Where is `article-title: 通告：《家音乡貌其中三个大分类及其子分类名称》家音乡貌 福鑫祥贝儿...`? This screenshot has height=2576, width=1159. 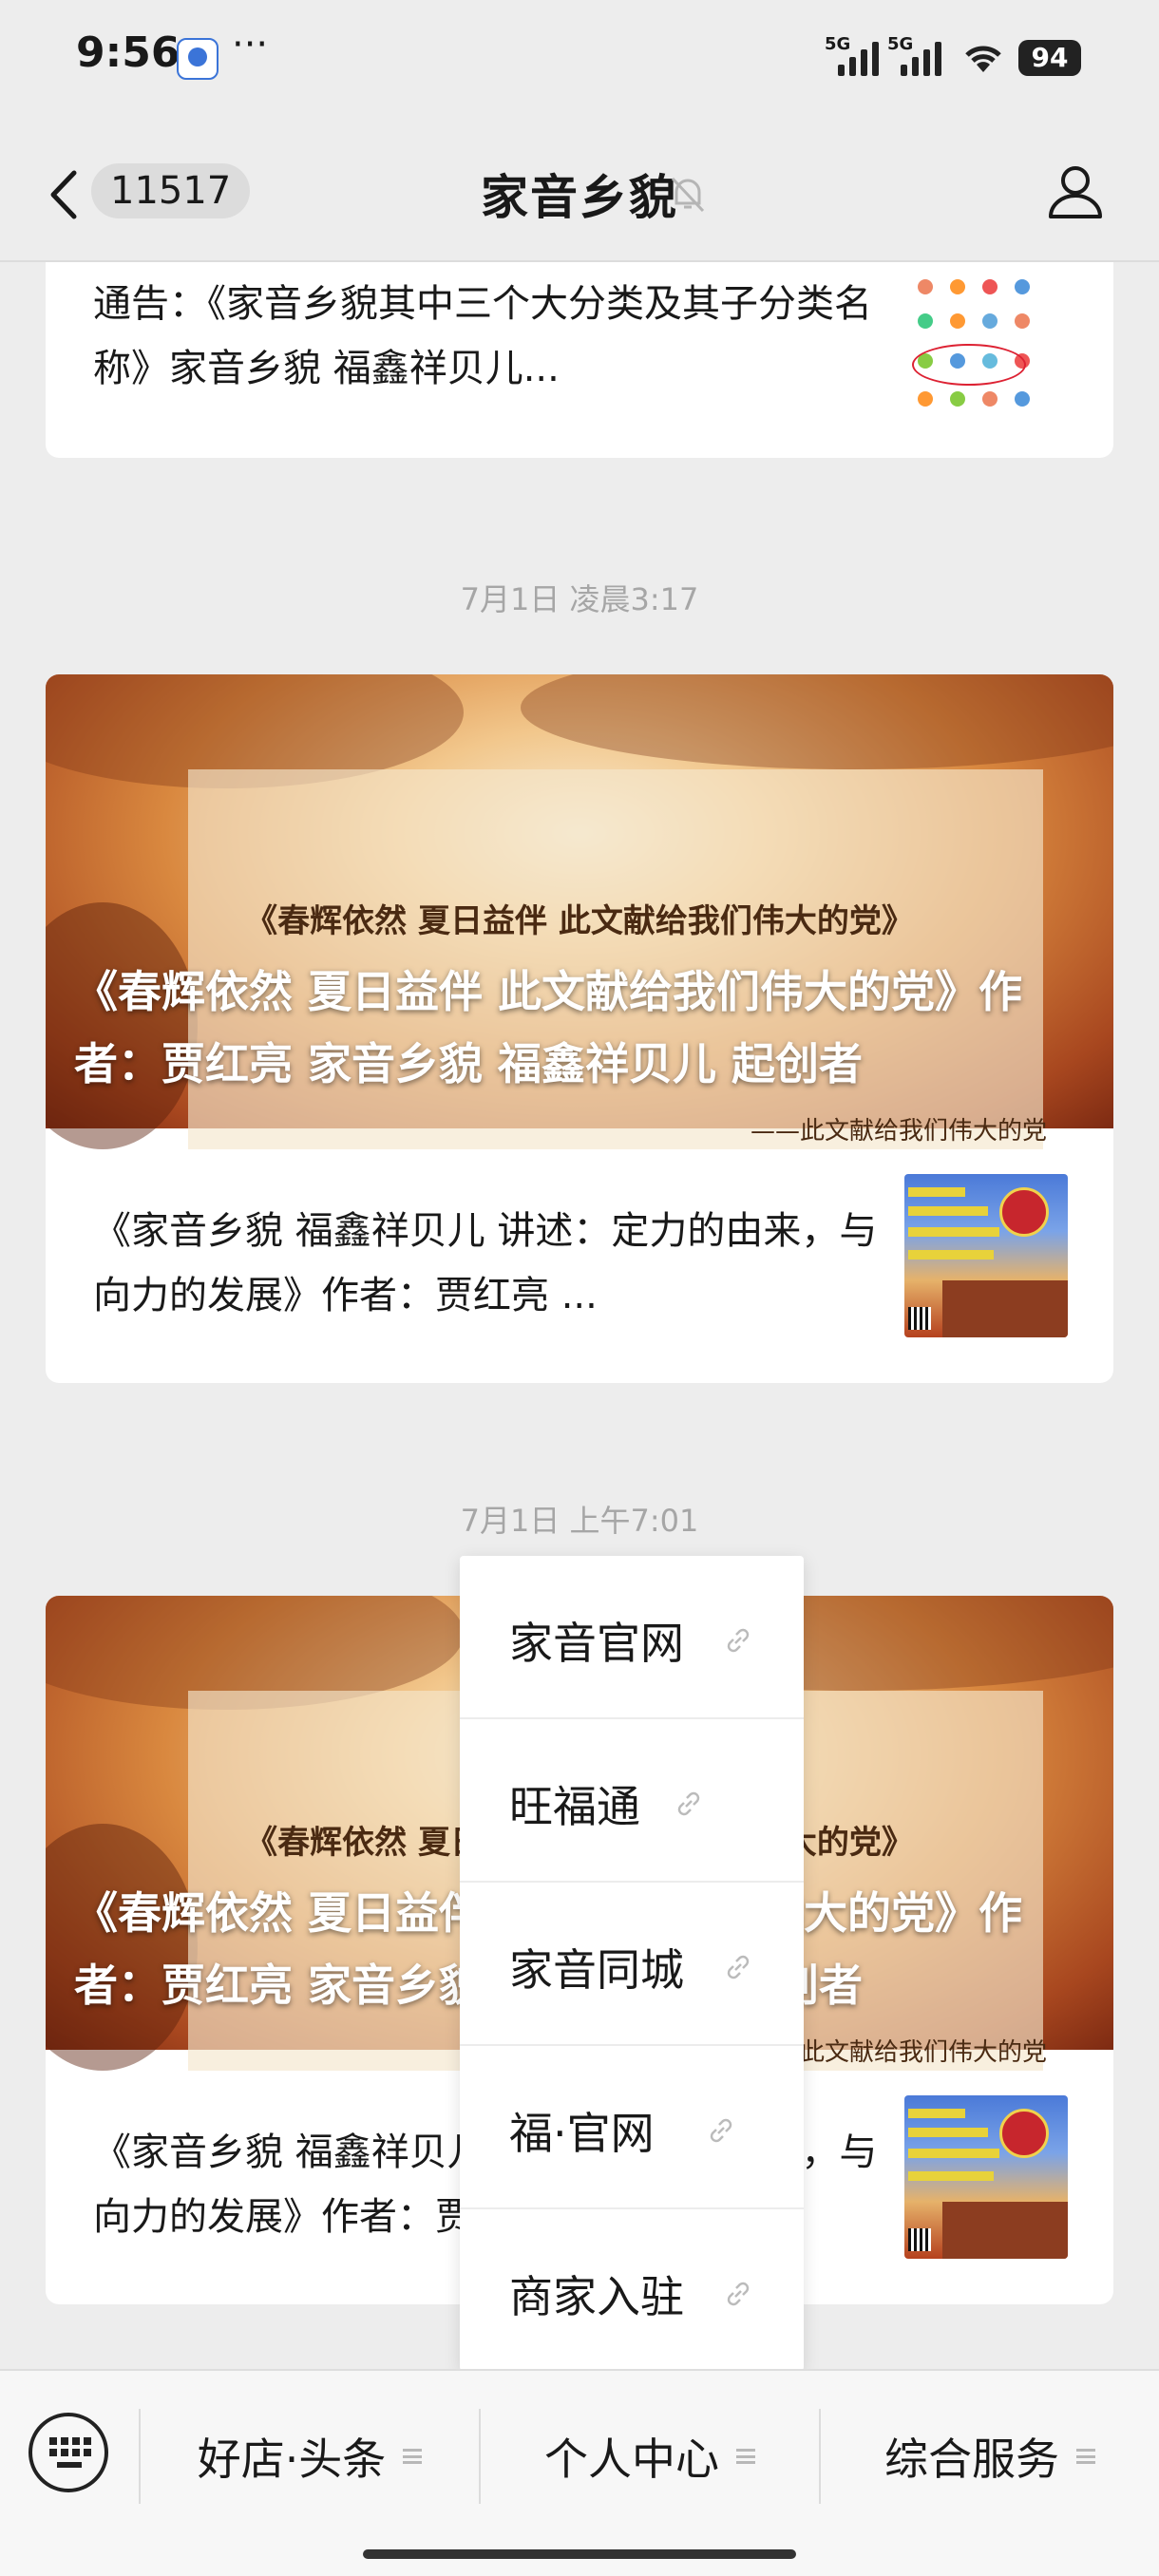 article-title: 通告：《家音乡貌其中三个大分类及其子分类名称》家音乡貌 福鑫祥贝儿... is located at coordinates (482, 336).